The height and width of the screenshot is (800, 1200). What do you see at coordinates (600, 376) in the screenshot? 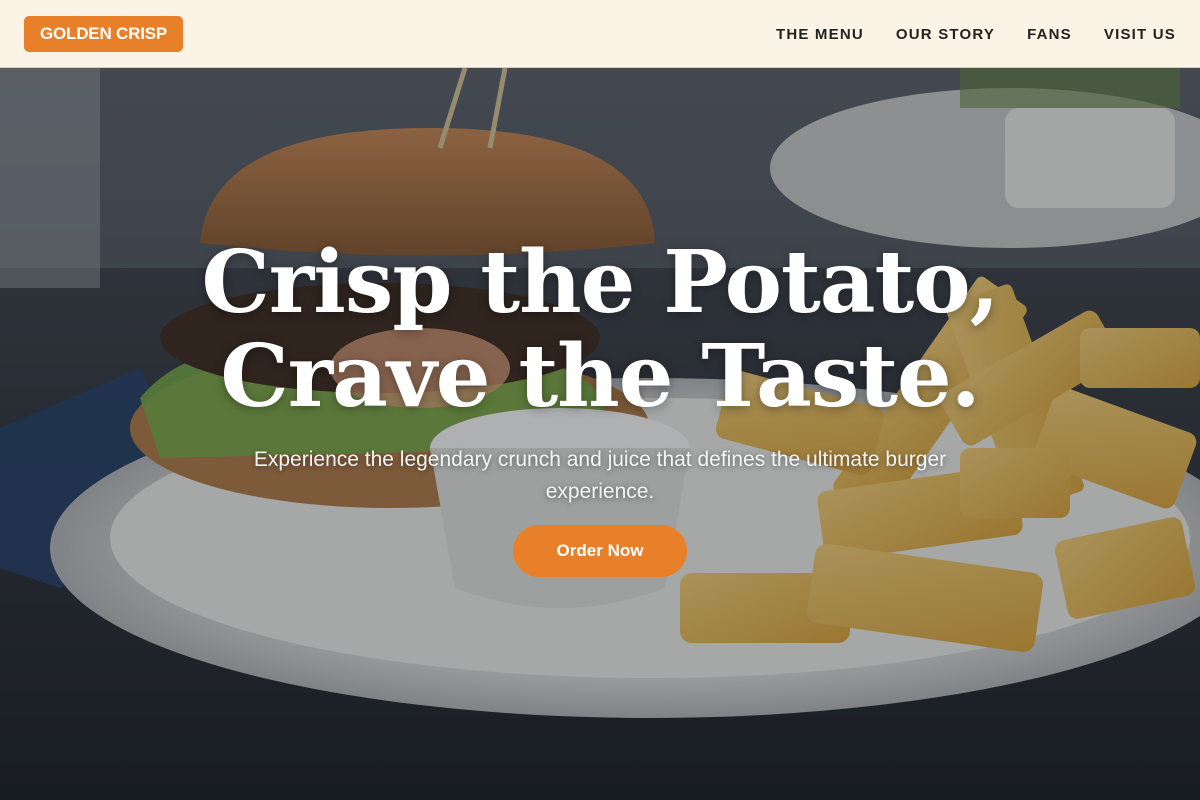
I see `headline-line-2: Crave the Taste.` at bounding box center [600, 376].